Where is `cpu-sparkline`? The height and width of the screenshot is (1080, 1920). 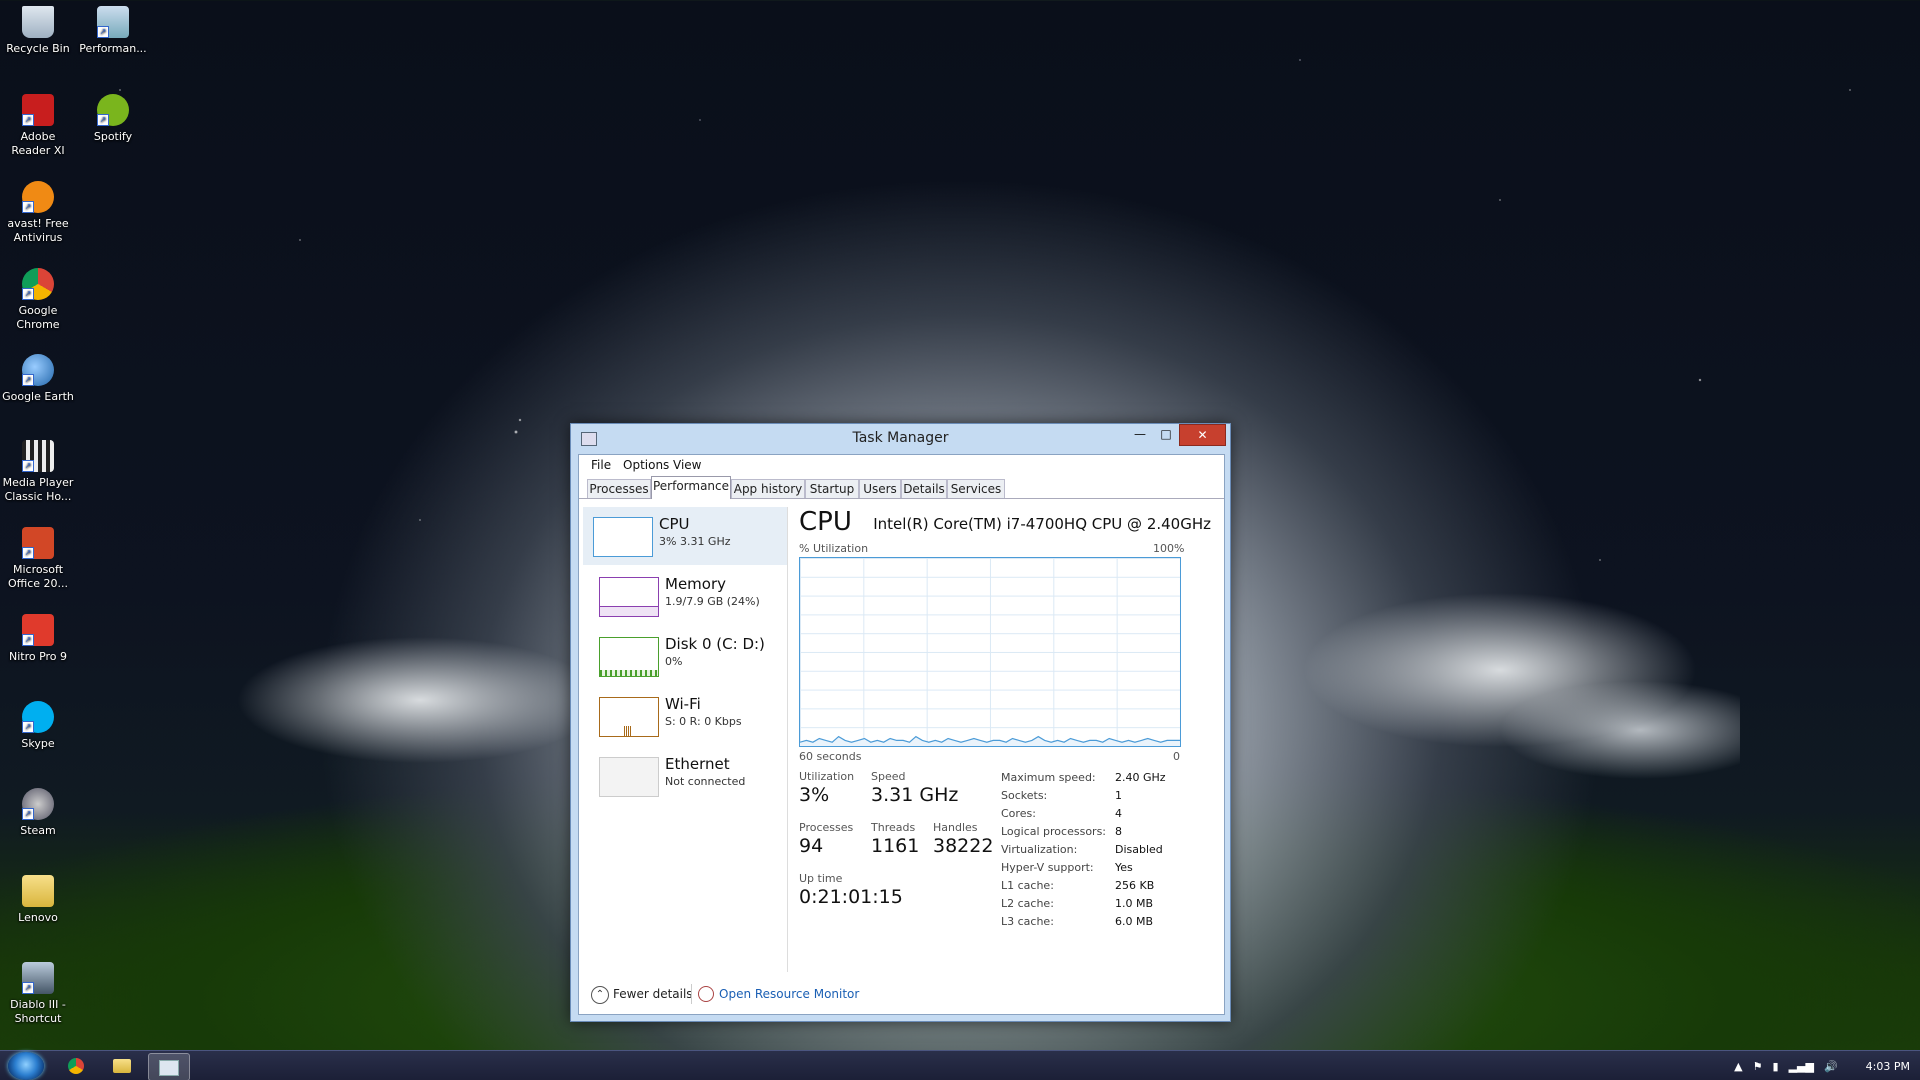 cpu-sparkline is located at coordinates (623, 537).